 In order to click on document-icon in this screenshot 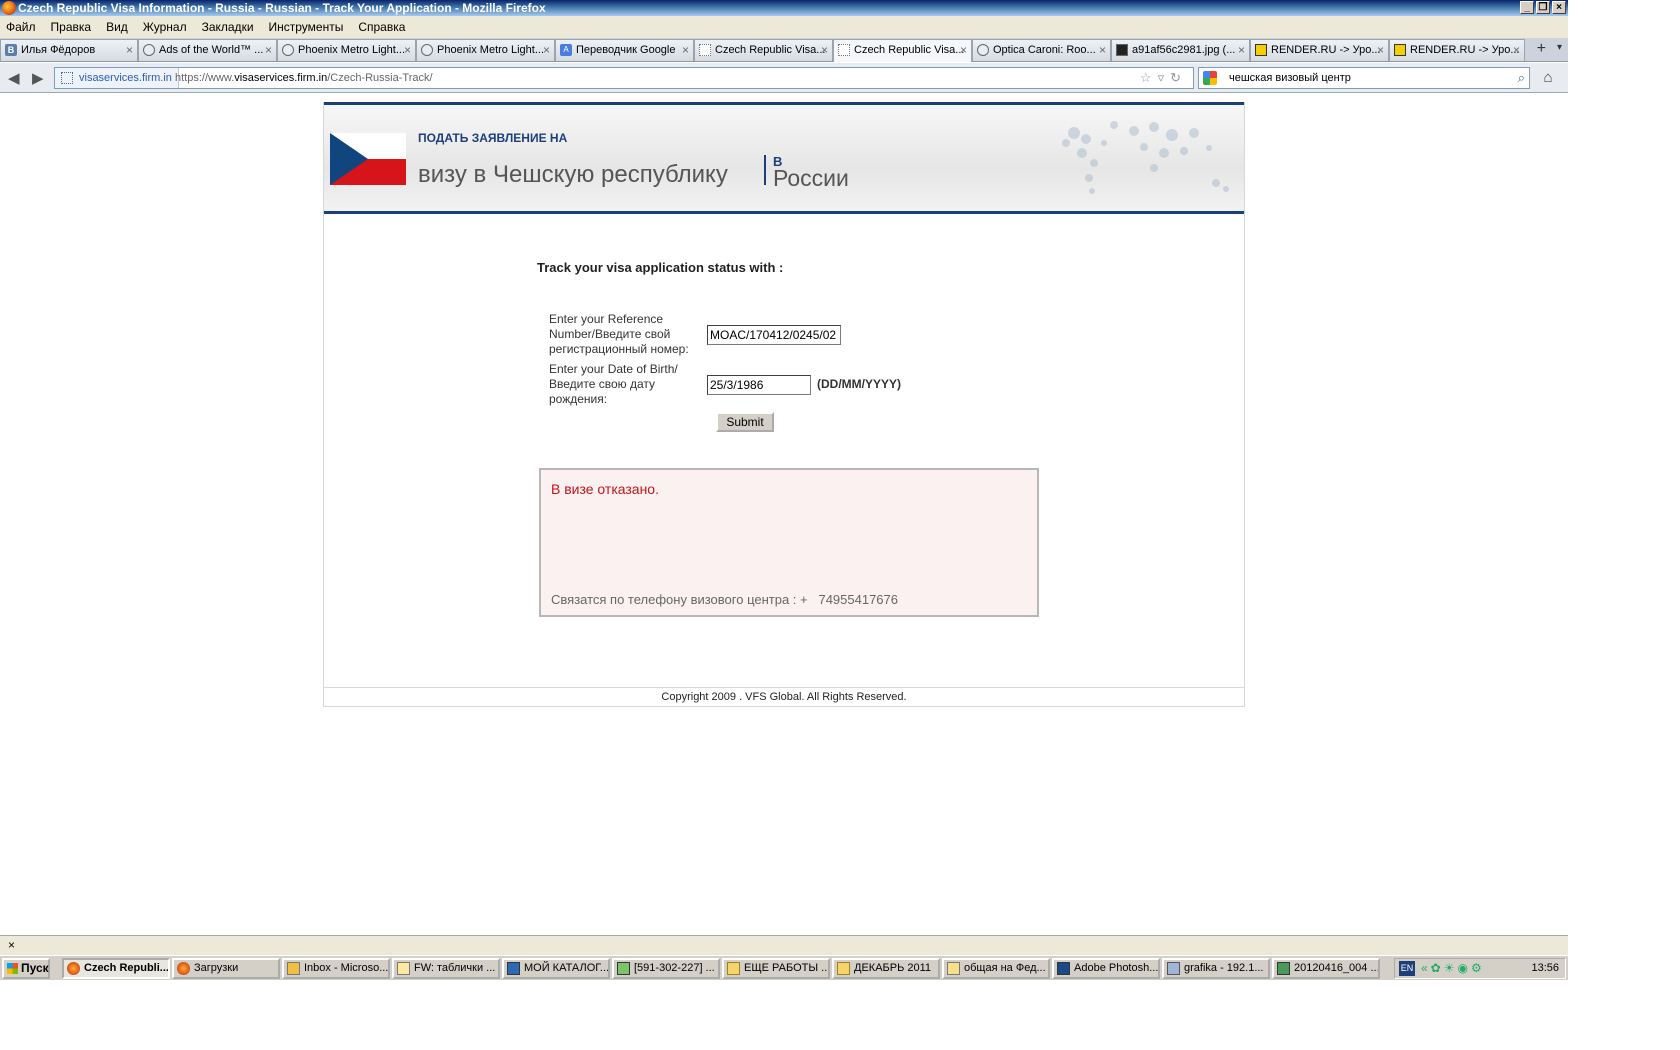, I will do `click(953, 968)`.